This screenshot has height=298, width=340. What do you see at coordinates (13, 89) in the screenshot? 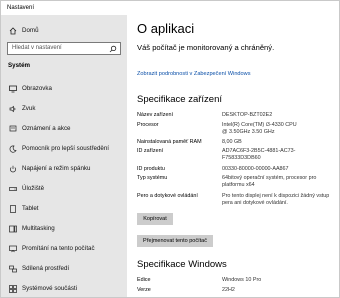
I see `monitor-icon` at bounding box center [13, 89].